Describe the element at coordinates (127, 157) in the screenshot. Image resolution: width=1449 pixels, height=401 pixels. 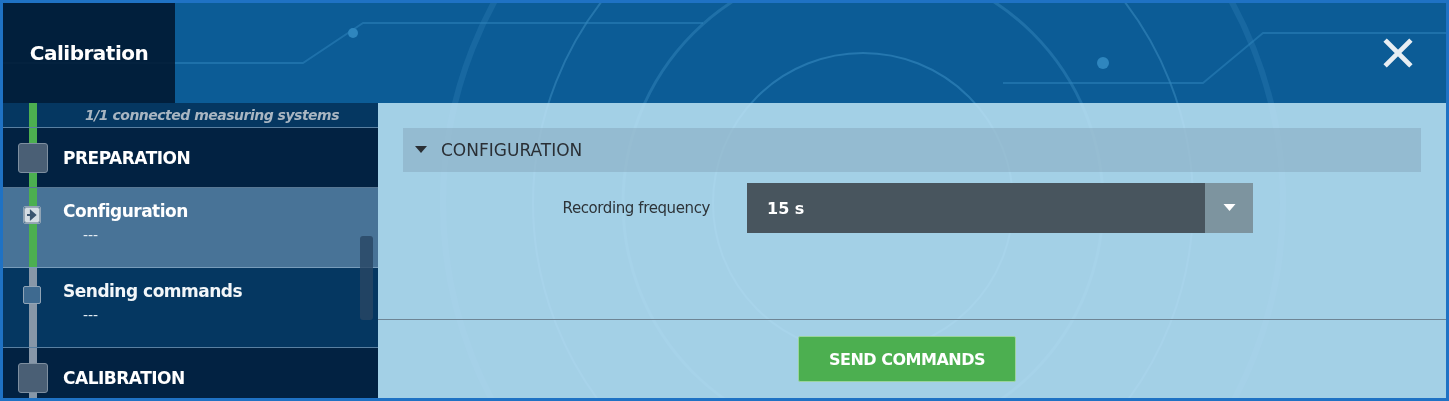
I see `section-title: PREPARATION` at that location.